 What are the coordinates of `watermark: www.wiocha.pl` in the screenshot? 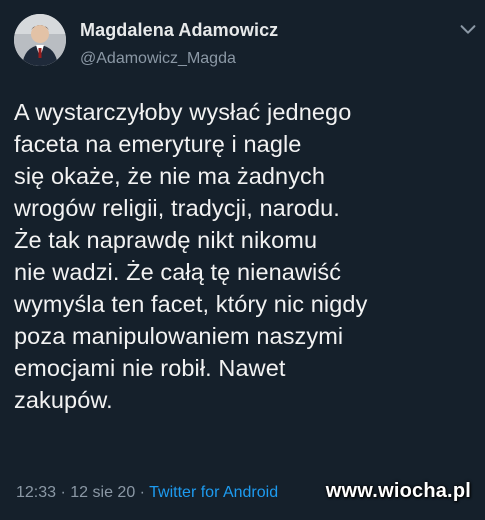 It's located at (398, 491).